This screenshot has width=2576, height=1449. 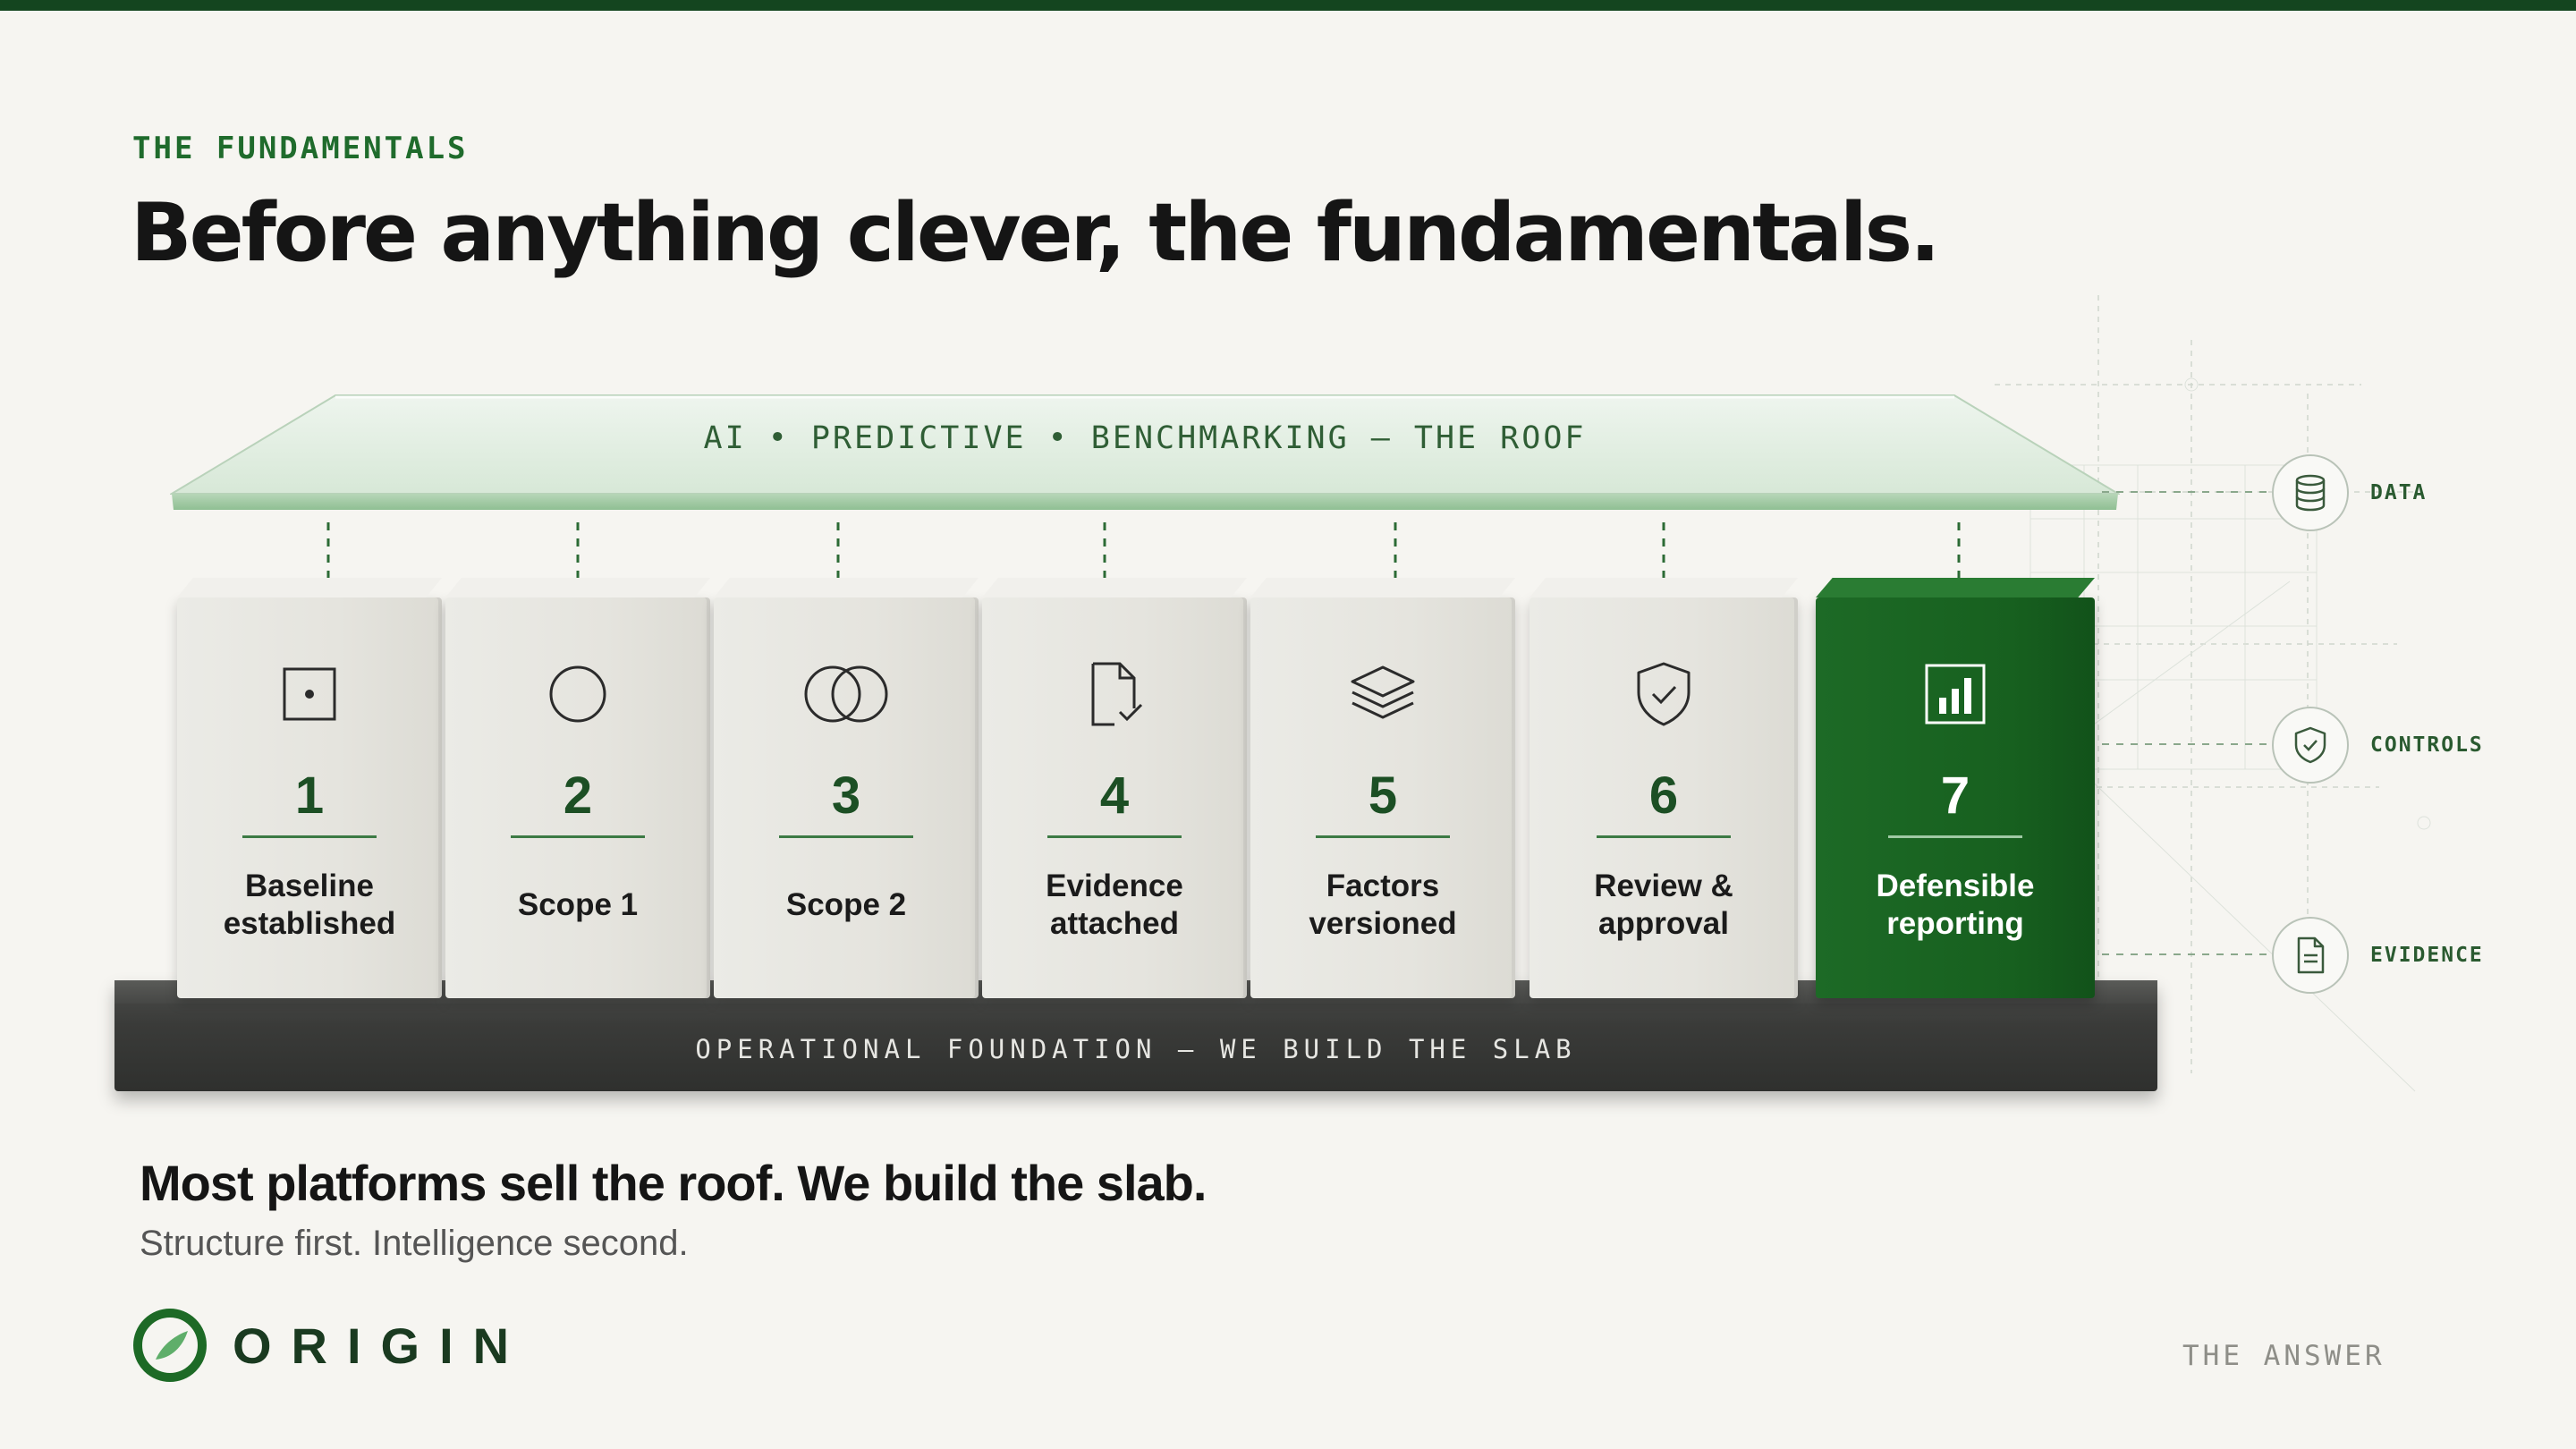 I want to click on eyebrow-label: THE FUNDAMENTALS, so click(x=300, y=148).